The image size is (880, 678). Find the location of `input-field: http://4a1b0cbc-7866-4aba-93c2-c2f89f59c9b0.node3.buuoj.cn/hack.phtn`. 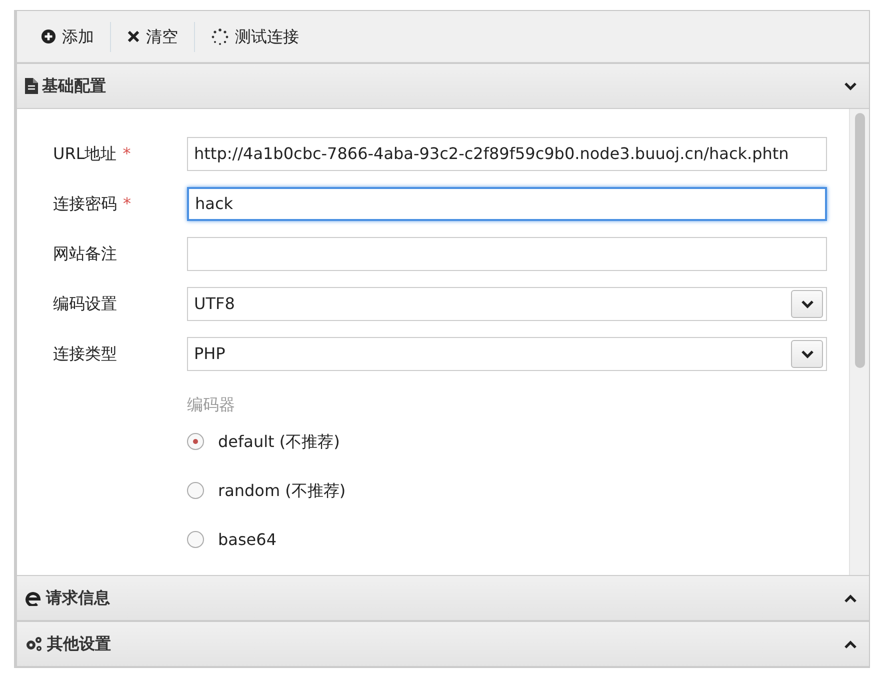

input-field: http://4a1b0cbc-7866-4aba-93c2-c2f89f59c9b0.node3.buuoj.cn/hack.phtn is located at coordinates (507, 154).